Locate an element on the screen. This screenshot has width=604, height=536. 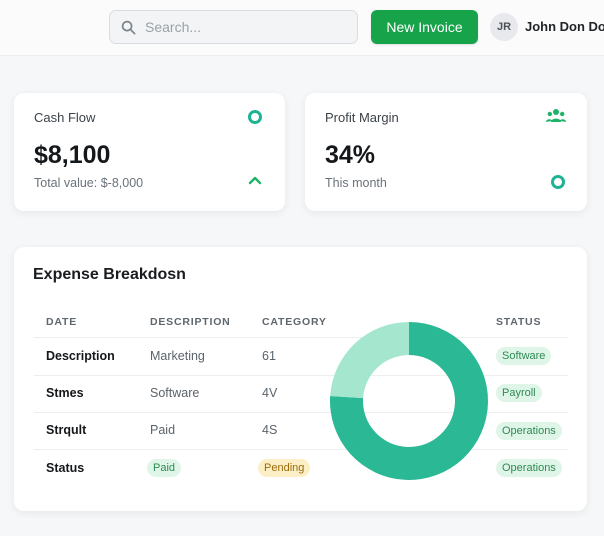
users-icon is located at coordinates (556, 115).